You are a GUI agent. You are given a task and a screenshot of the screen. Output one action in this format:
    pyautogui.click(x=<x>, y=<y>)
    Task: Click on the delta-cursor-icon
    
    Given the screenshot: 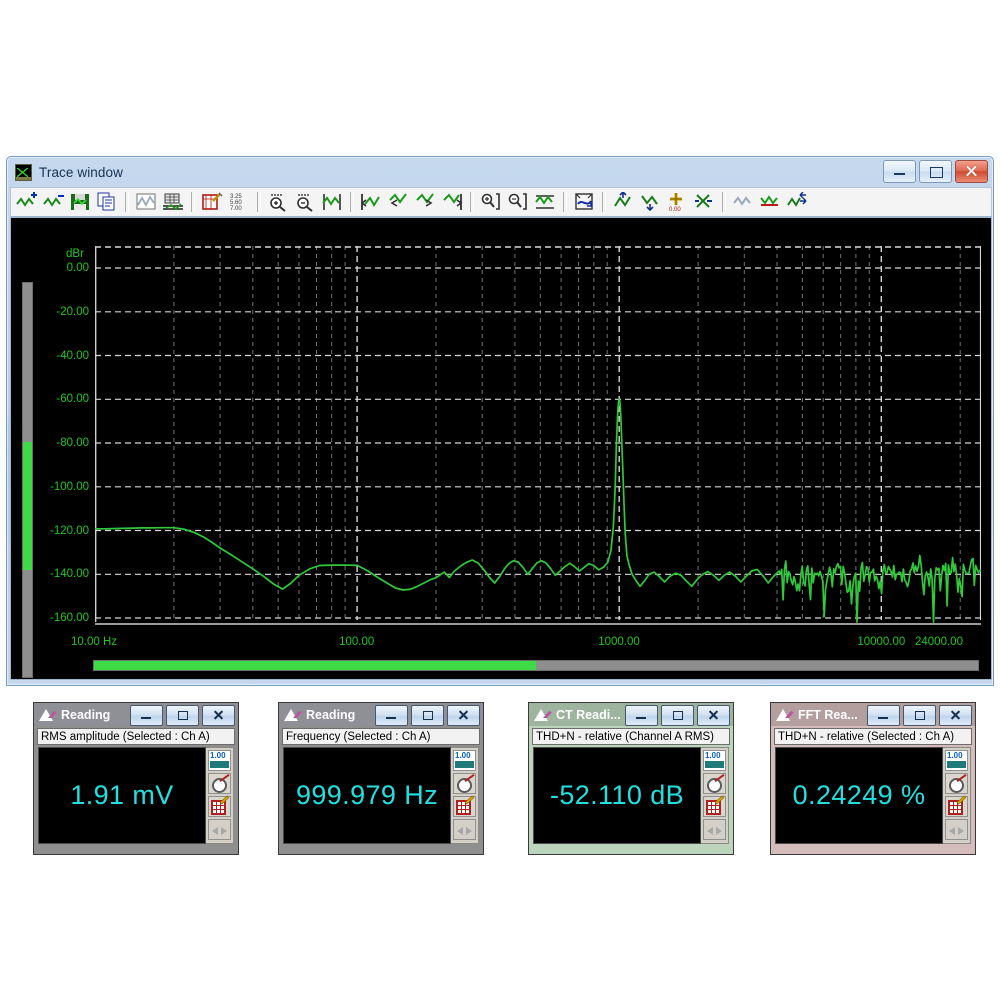 What is the action you would take?
    pyautogui.click(x=704, y=202)
    